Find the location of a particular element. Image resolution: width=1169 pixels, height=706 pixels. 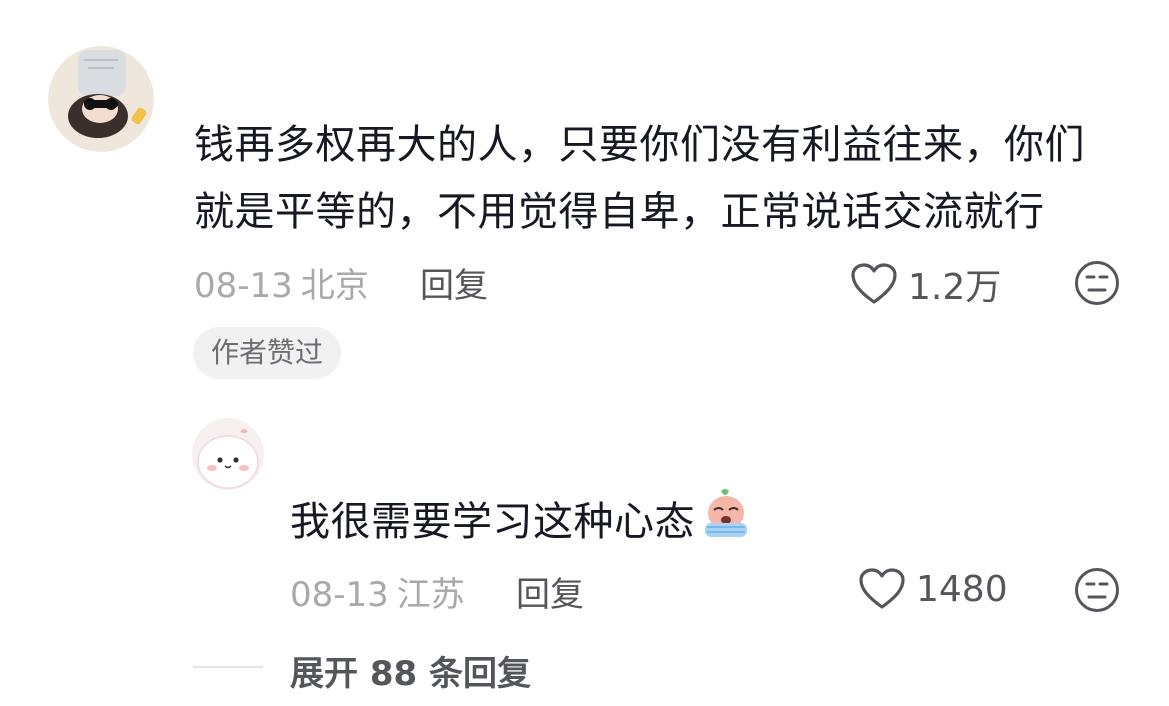

reply-meta: 08-13 江苏 is located at coordinates (377, 591).